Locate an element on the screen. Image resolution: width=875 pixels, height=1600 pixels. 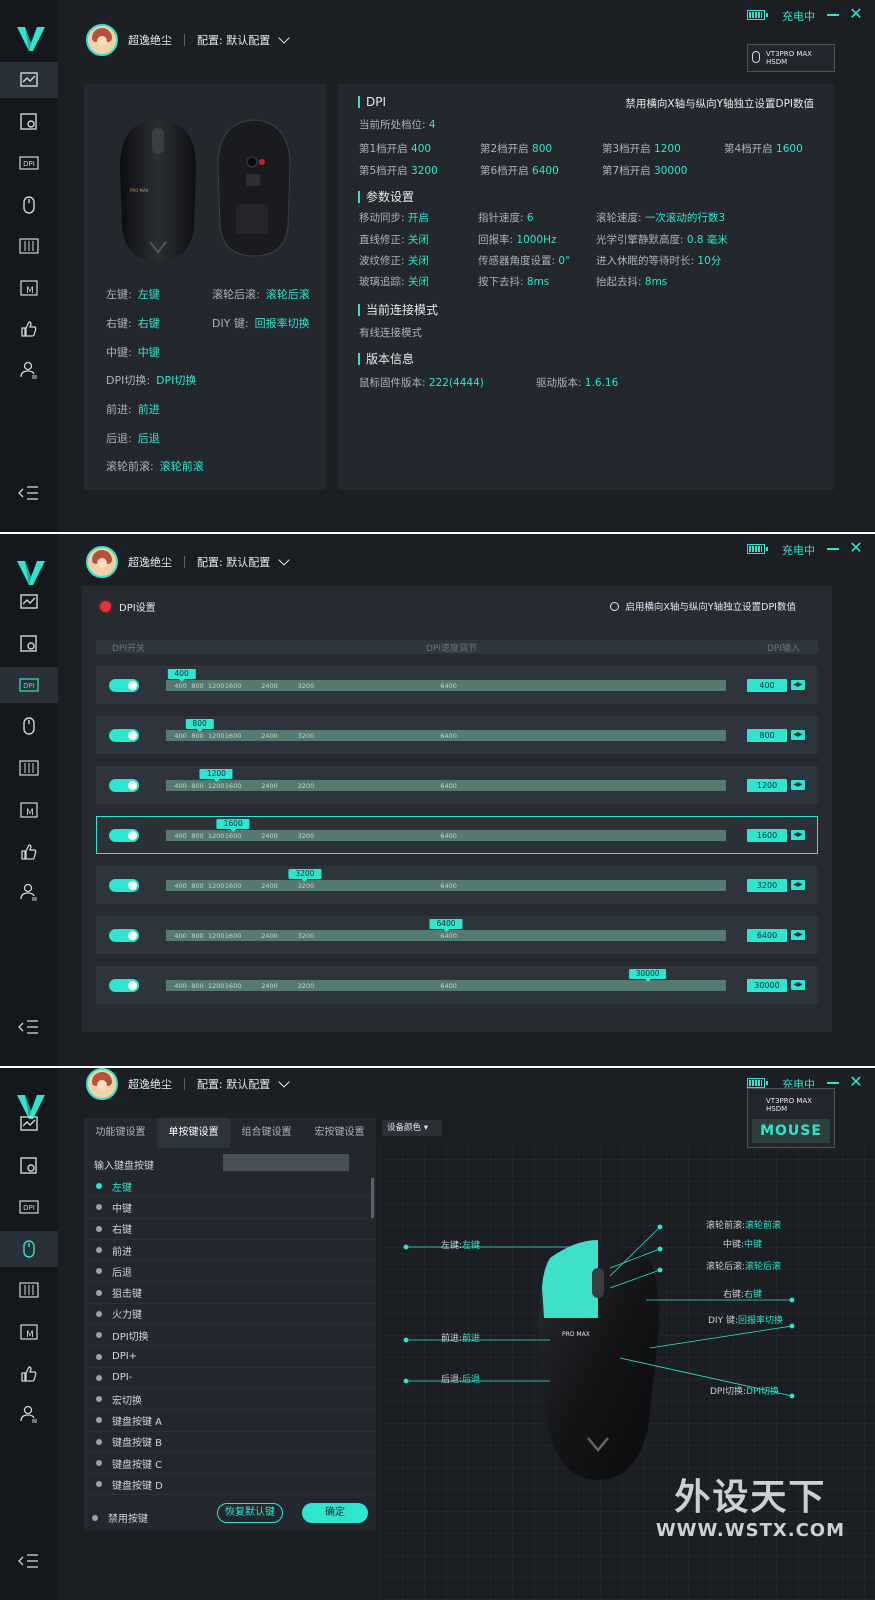
confirm-button: 确定 is located at coordinates (335, 1513).